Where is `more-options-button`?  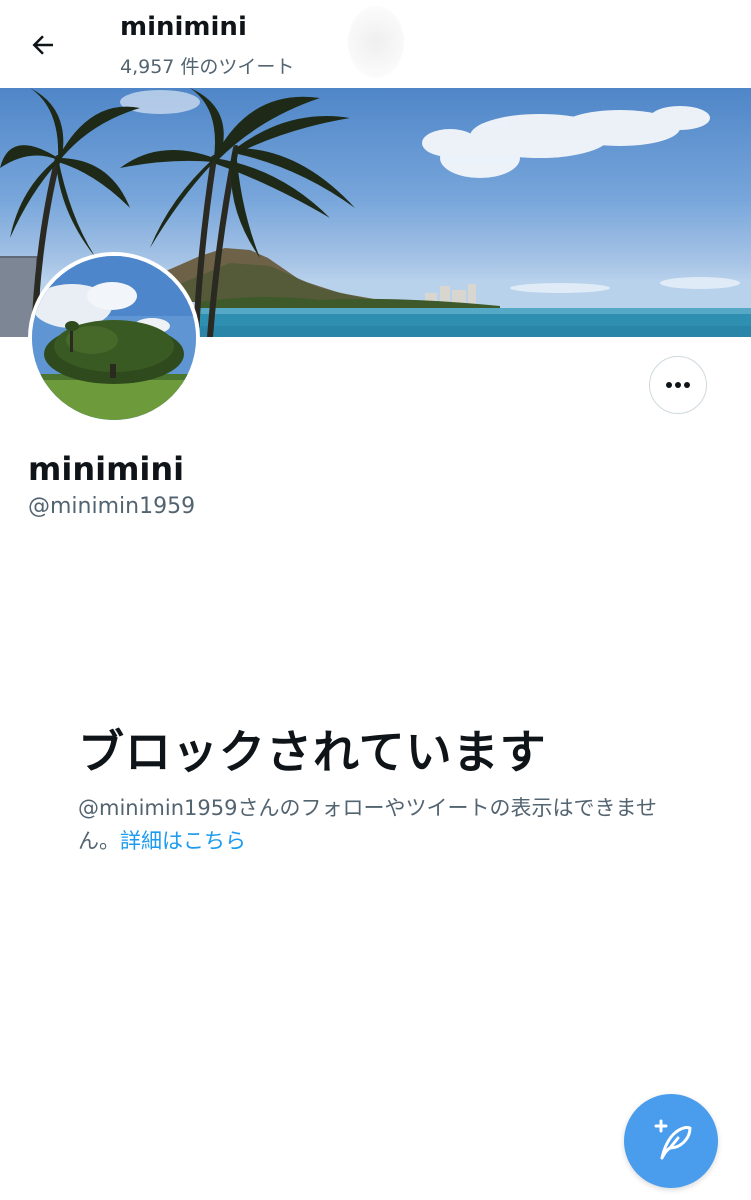
more-options-button is located at coordinates (678, 385).